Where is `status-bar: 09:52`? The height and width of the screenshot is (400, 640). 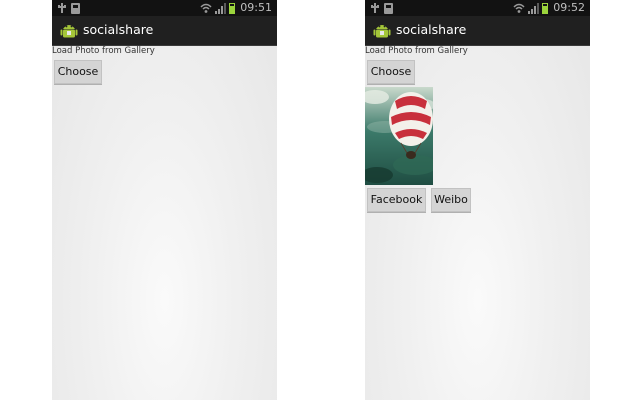
status-bar: 09:52 is located at coordinates (477, 8).